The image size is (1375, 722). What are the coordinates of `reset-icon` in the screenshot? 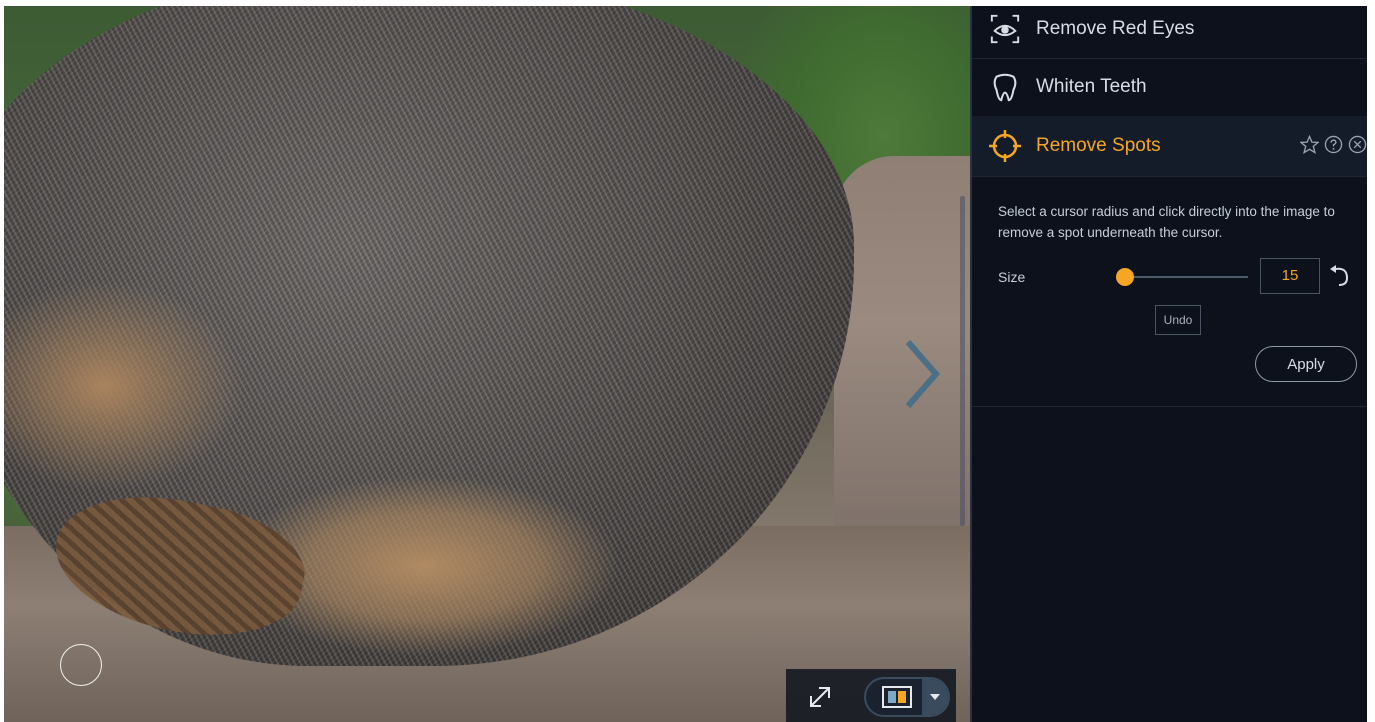 It's located at (1339, 275).